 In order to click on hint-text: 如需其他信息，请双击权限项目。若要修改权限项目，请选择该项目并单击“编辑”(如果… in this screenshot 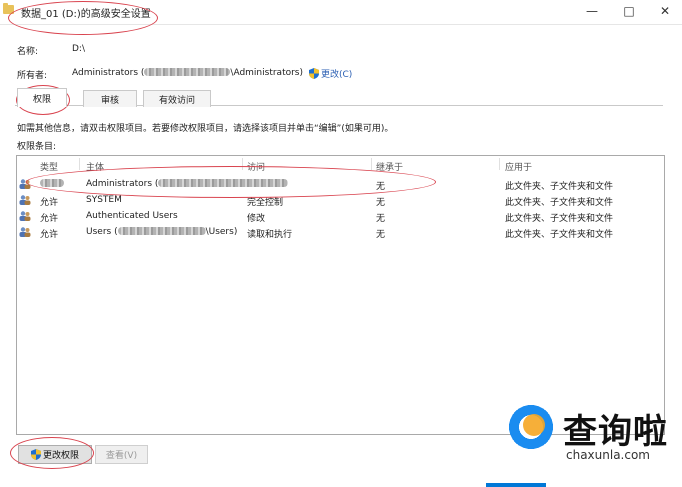, I will do `click(205, 129)`.